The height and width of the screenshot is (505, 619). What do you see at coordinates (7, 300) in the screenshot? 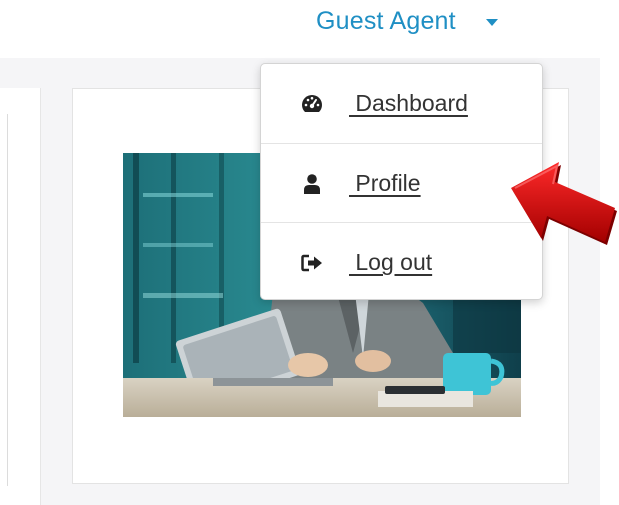
I see `divider` at bounding box center [7, 300].